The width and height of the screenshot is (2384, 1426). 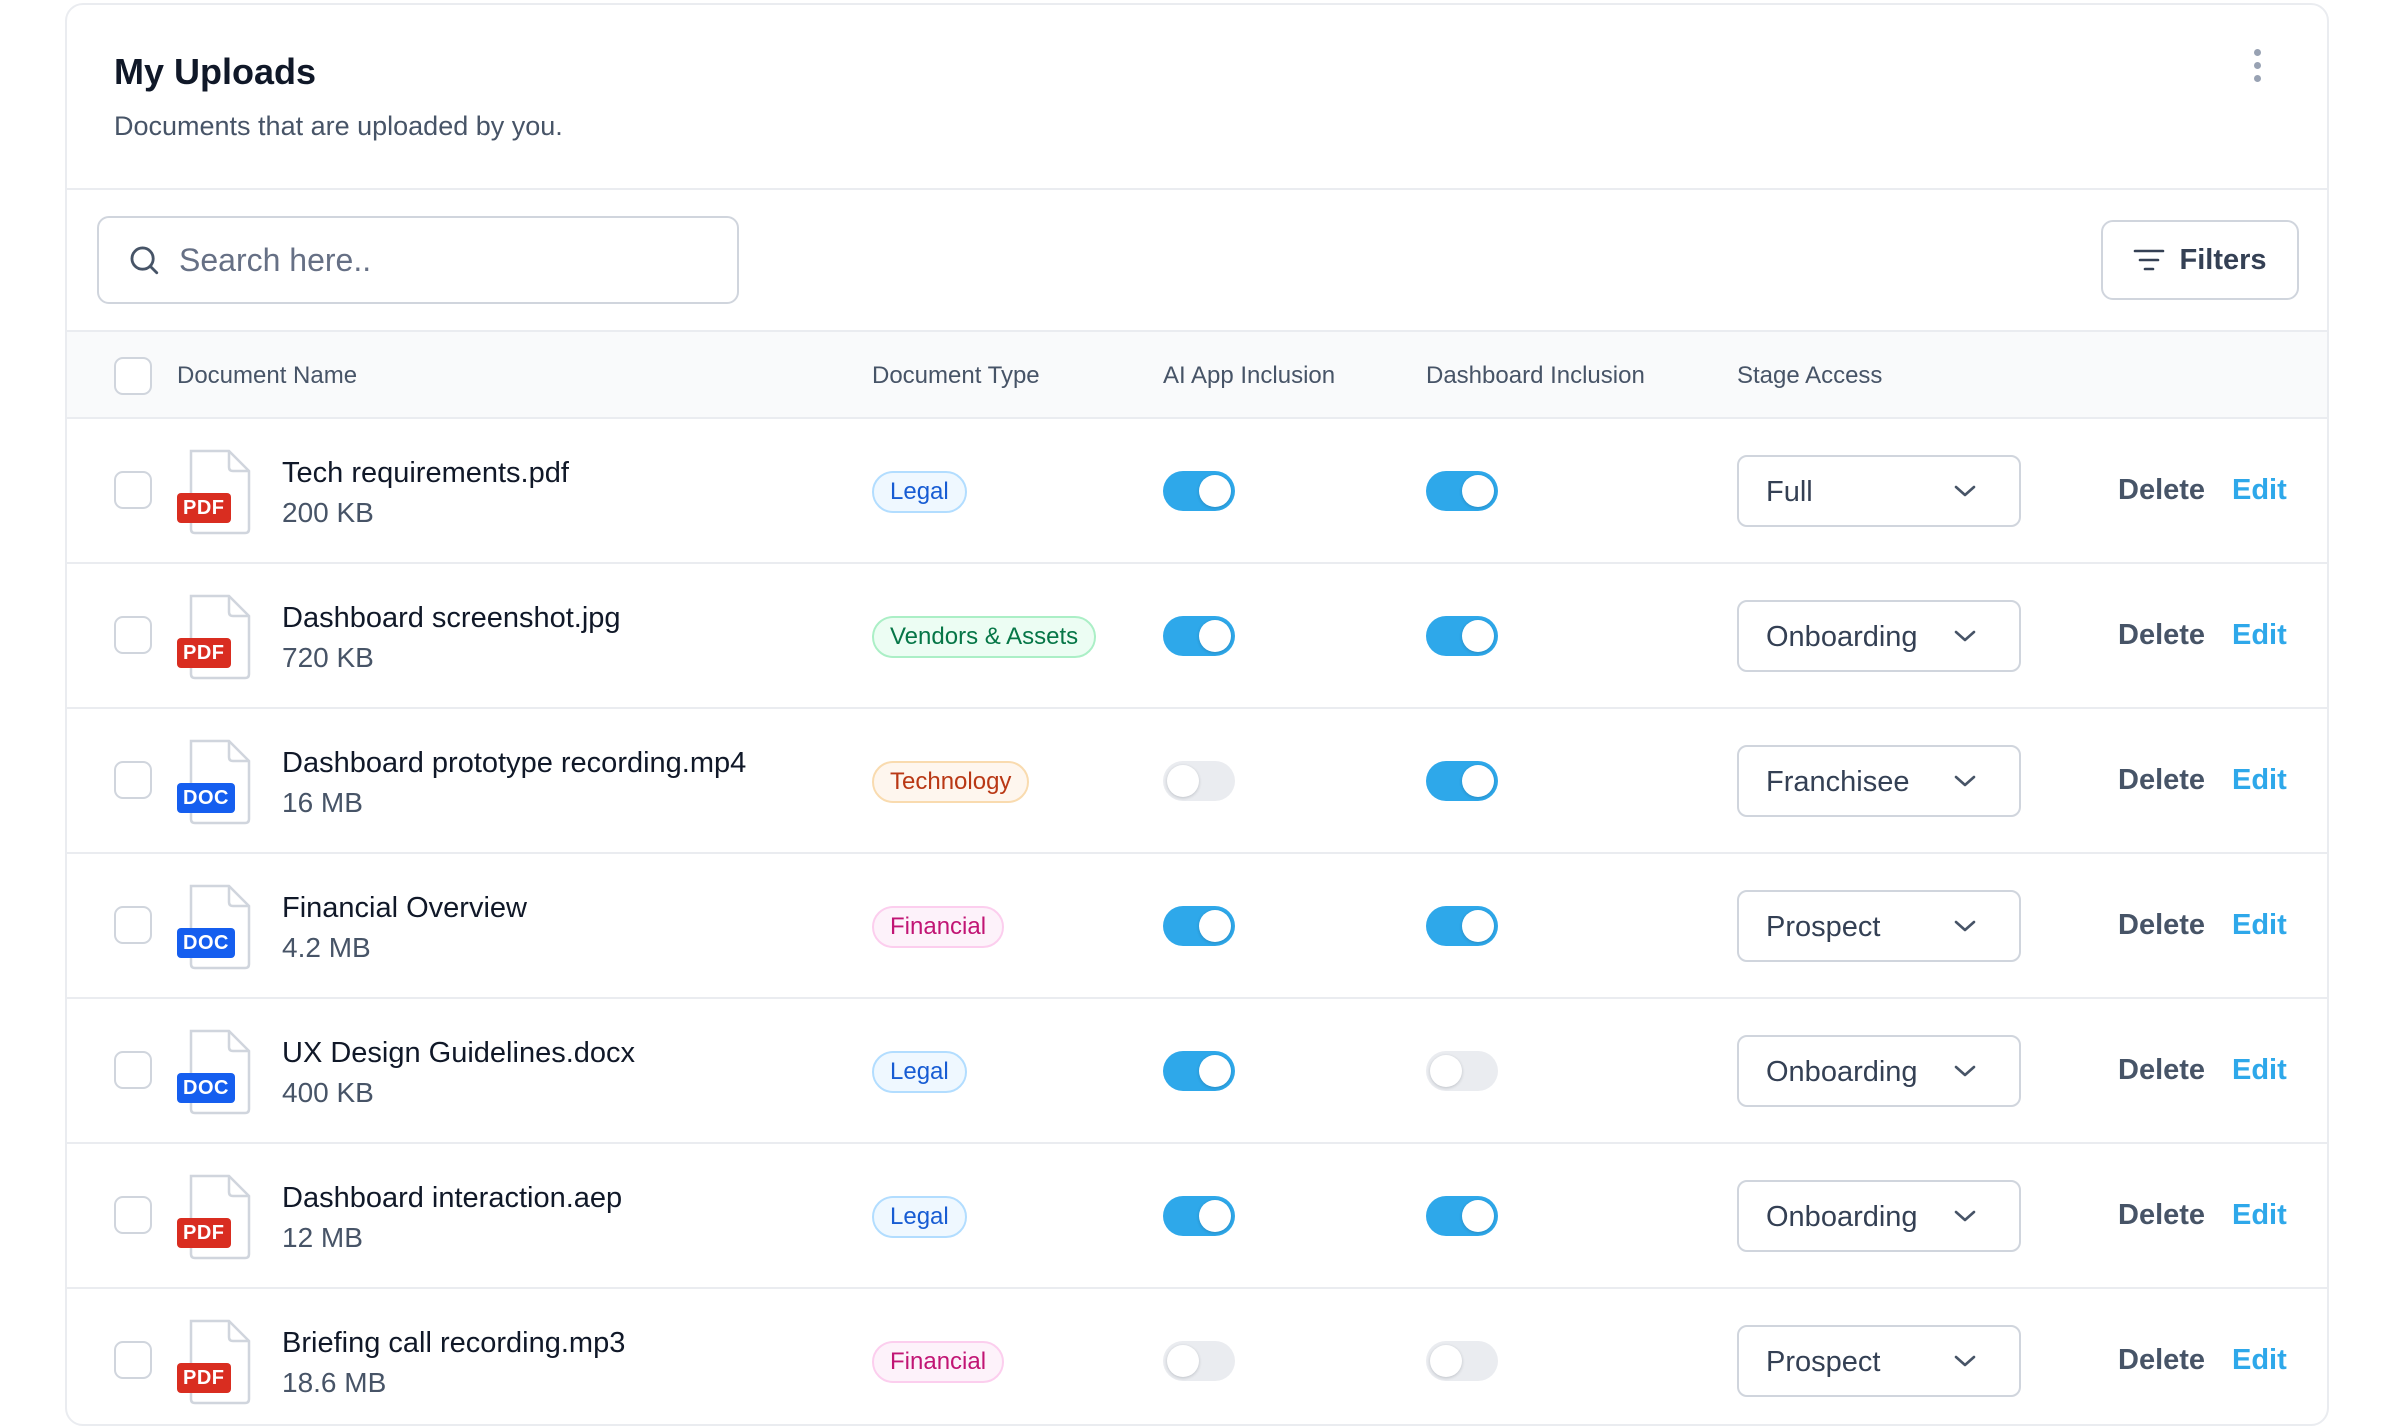 I want to click on stage-access-value: Full, so click(x=1789, y=492).